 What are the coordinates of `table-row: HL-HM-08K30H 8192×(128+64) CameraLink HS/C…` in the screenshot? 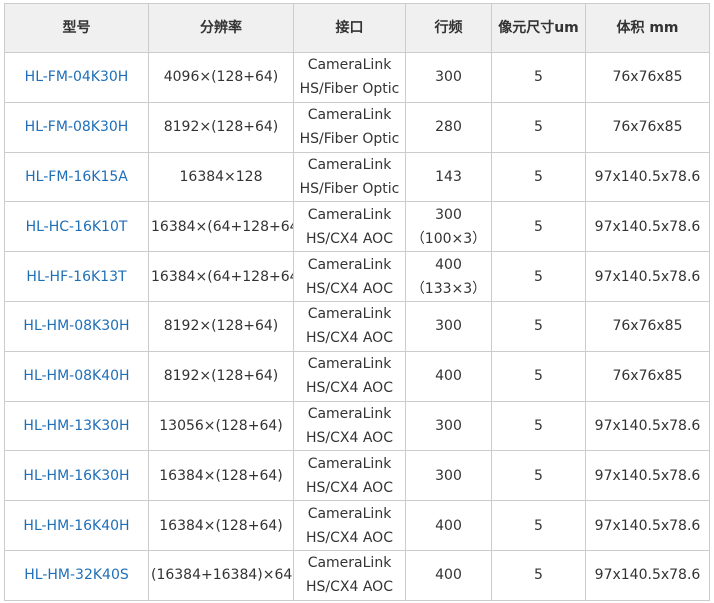 It's located at (357, 326).